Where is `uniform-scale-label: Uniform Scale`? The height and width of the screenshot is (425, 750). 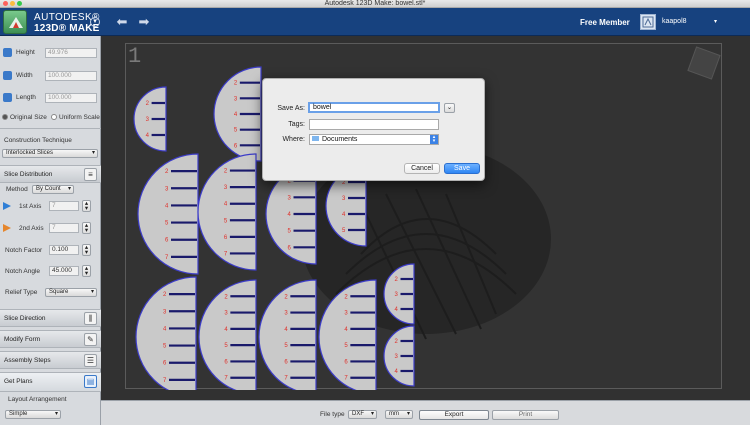
uniform-scale-label: Uniform Scale is located at coordinates (79, 117).